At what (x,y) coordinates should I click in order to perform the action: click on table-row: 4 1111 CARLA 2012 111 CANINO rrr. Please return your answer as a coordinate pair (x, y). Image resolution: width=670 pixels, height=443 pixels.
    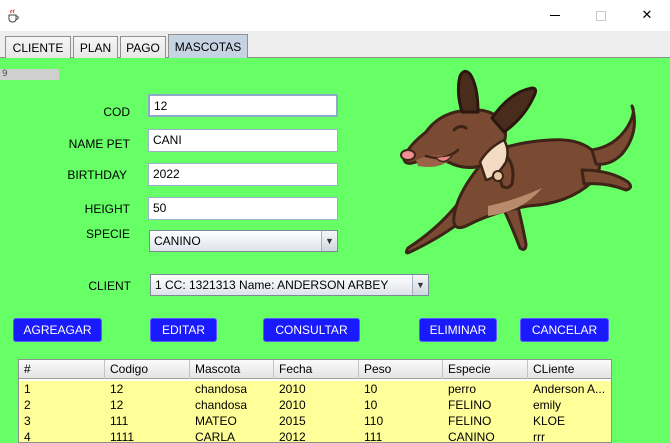
    Looking at the image, I should click on (315, 436).